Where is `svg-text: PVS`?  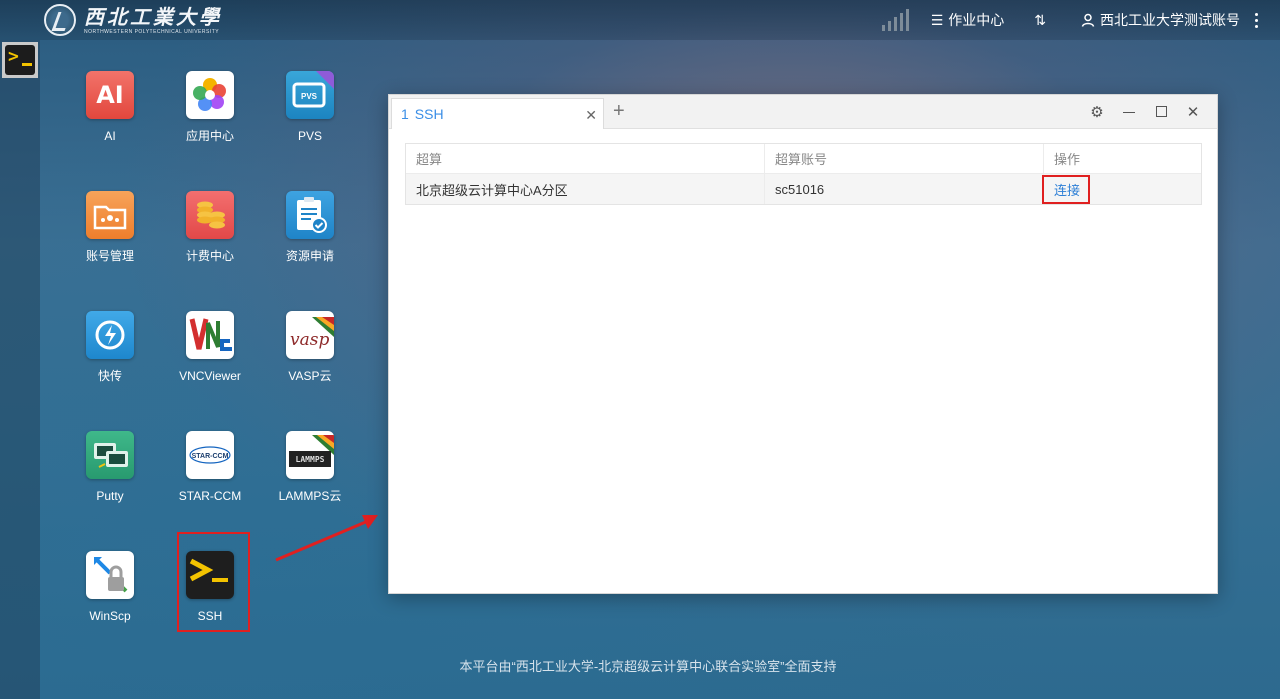
svg-text: PVS is located at coordinates (309, 96).